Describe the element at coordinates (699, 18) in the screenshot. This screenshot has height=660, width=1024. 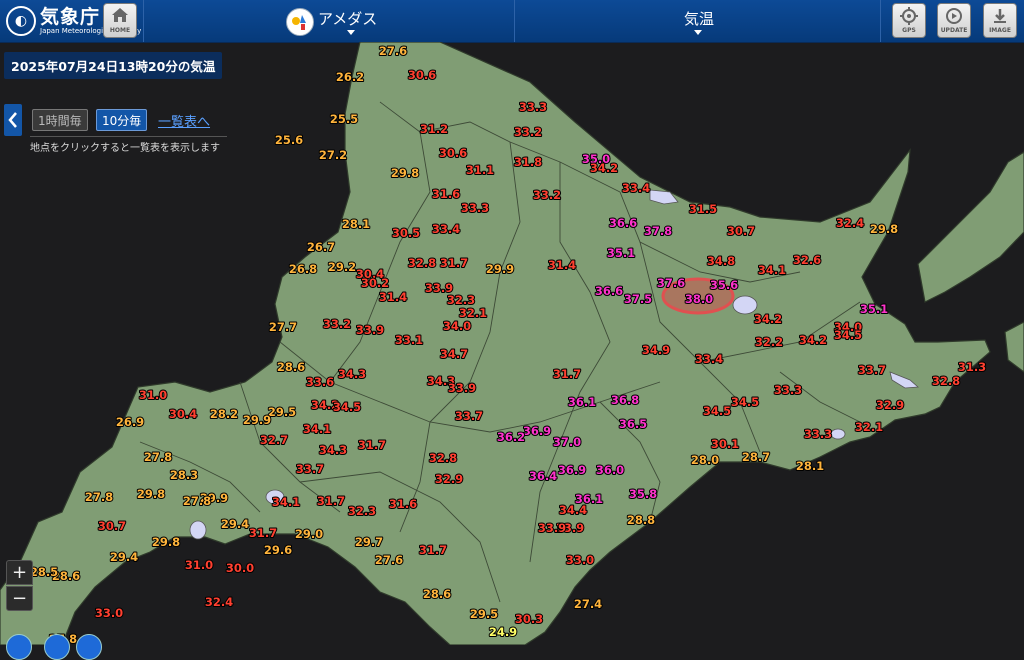
I see `element-menu: 気温` at that location.